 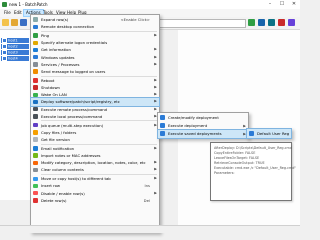 I want to click on menu-item-get-file-version: Get file version, so click(x=95, y=139).